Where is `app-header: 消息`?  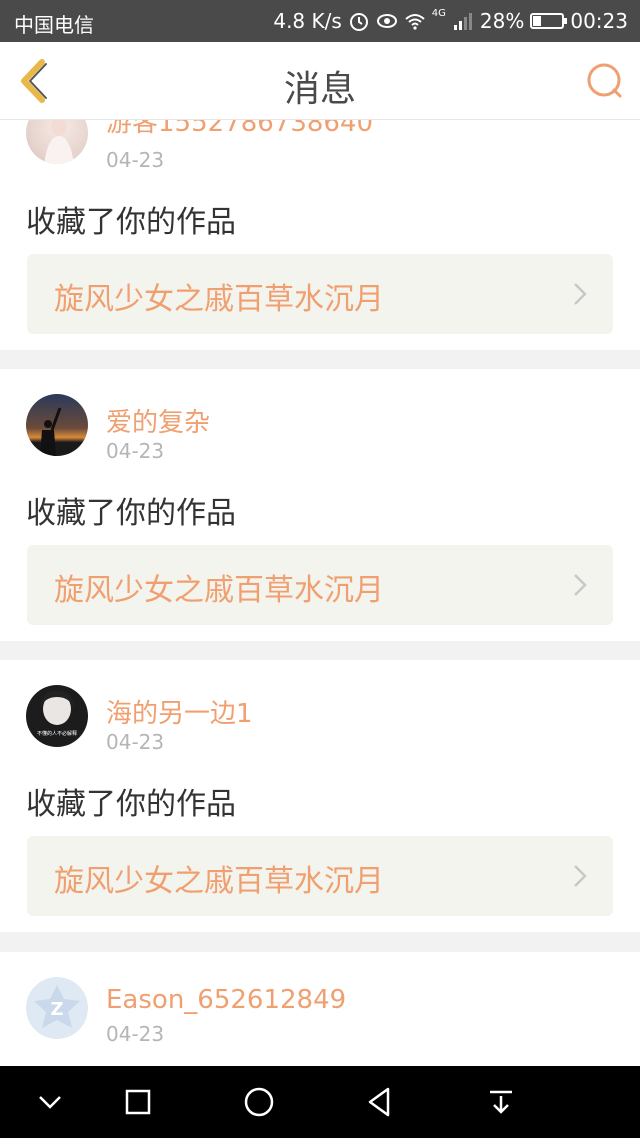
app-header: 消息 is located at coordinates (320, 81).